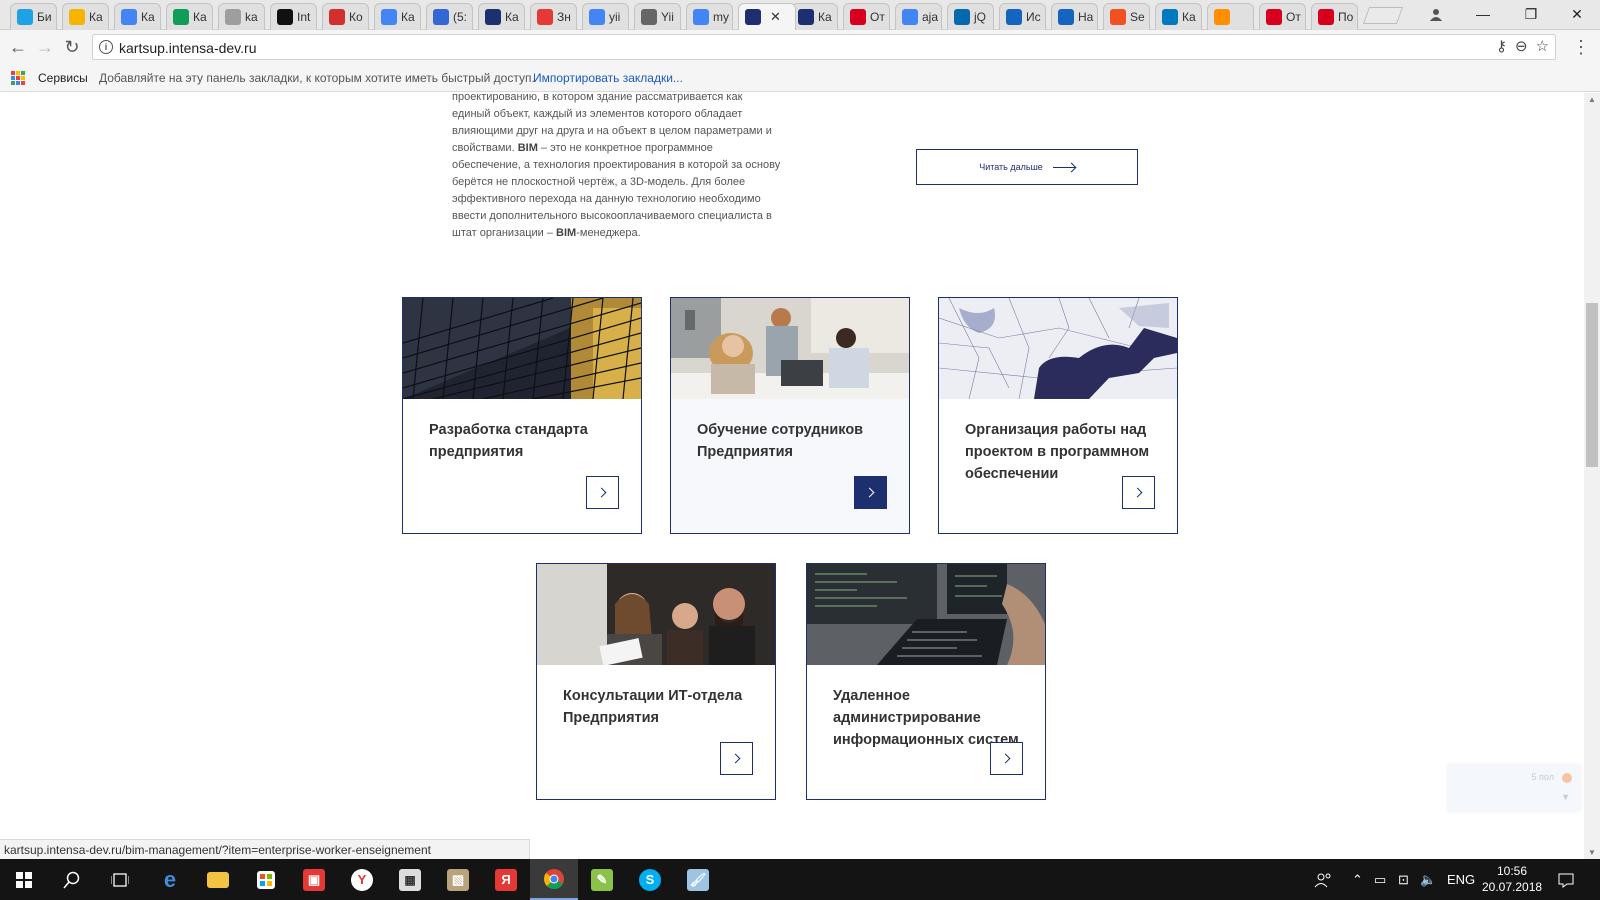  What do you see at coordinates (554, 879) in the screenshot?
I see `chrome-taskbar-icon` at bounding box center [554, 879].